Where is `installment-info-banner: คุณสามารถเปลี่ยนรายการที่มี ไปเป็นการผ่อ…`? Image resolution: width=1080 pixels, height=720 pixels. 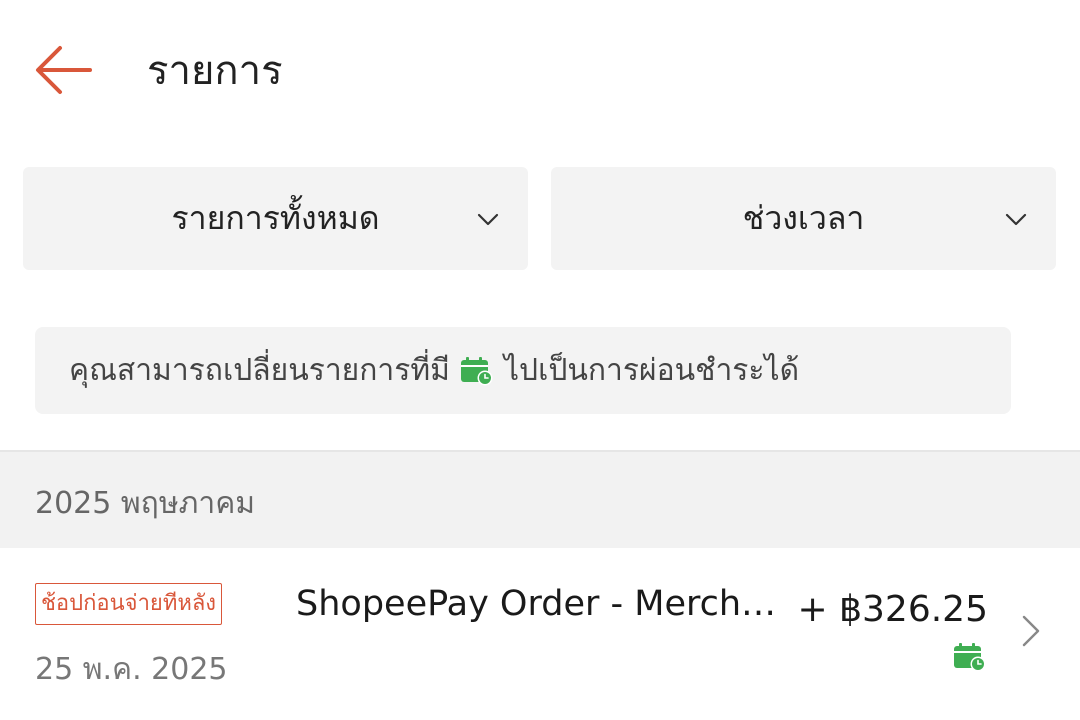
installment-info-banner: คุณสามารถเปลี่ยนรายการที่มี ไปเป็นการผ่อ… is located at coordinates (523, 370).